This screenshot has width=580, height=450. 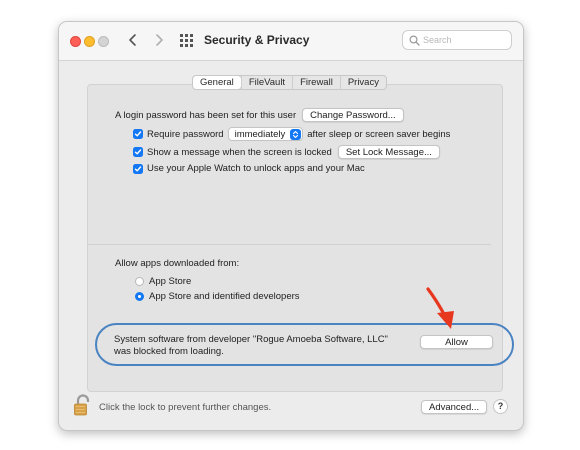 What do you see at coordinates (289, 244) in the screenshot?
I see `section-divider` at bounding box center [289, 244].